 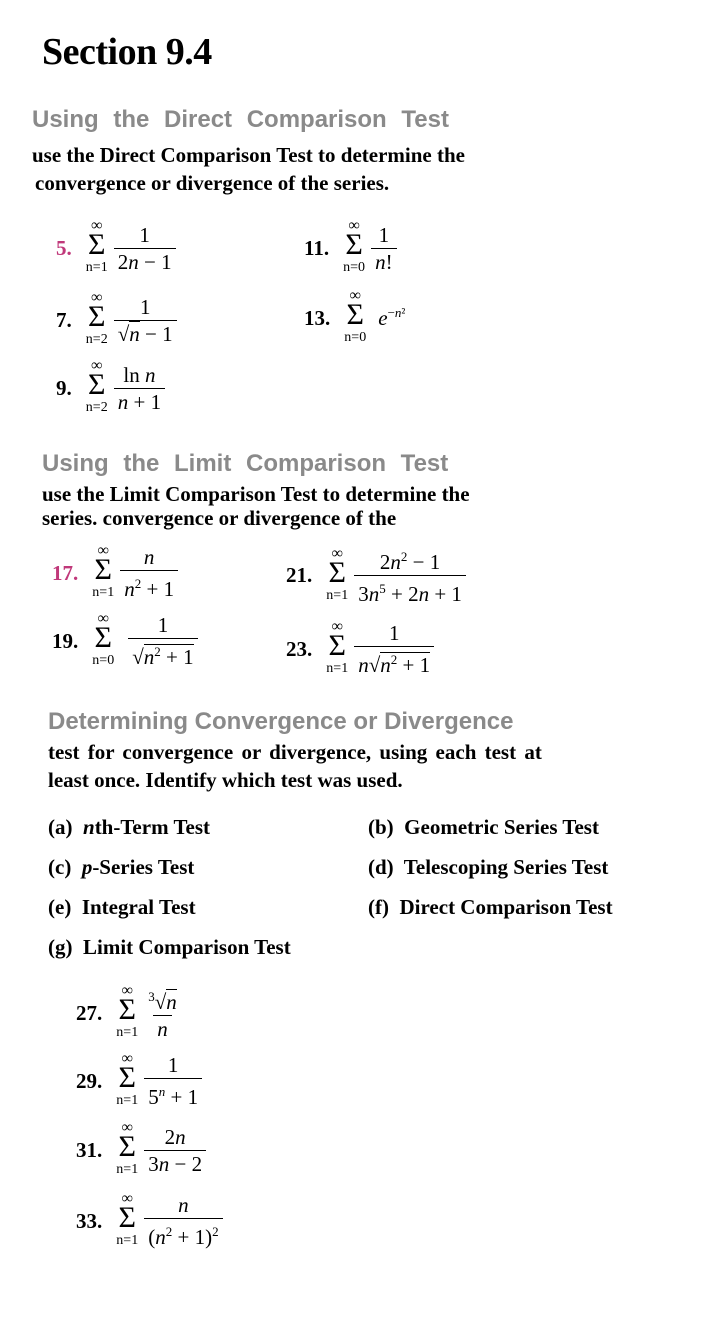 I want to click on instruction-line: series. convergence or divergence of the, so click(x=219, y=518).